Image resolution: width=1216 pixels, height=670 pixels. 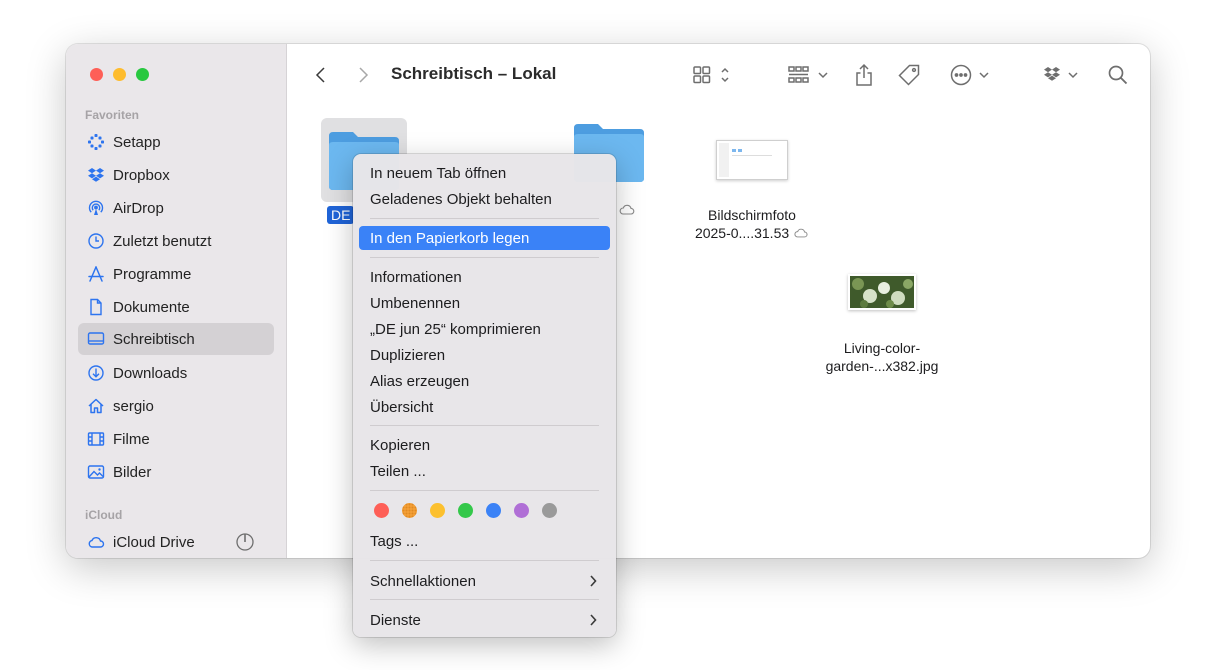 I want to click on airdrop-icon, so click(x=96, y=208).